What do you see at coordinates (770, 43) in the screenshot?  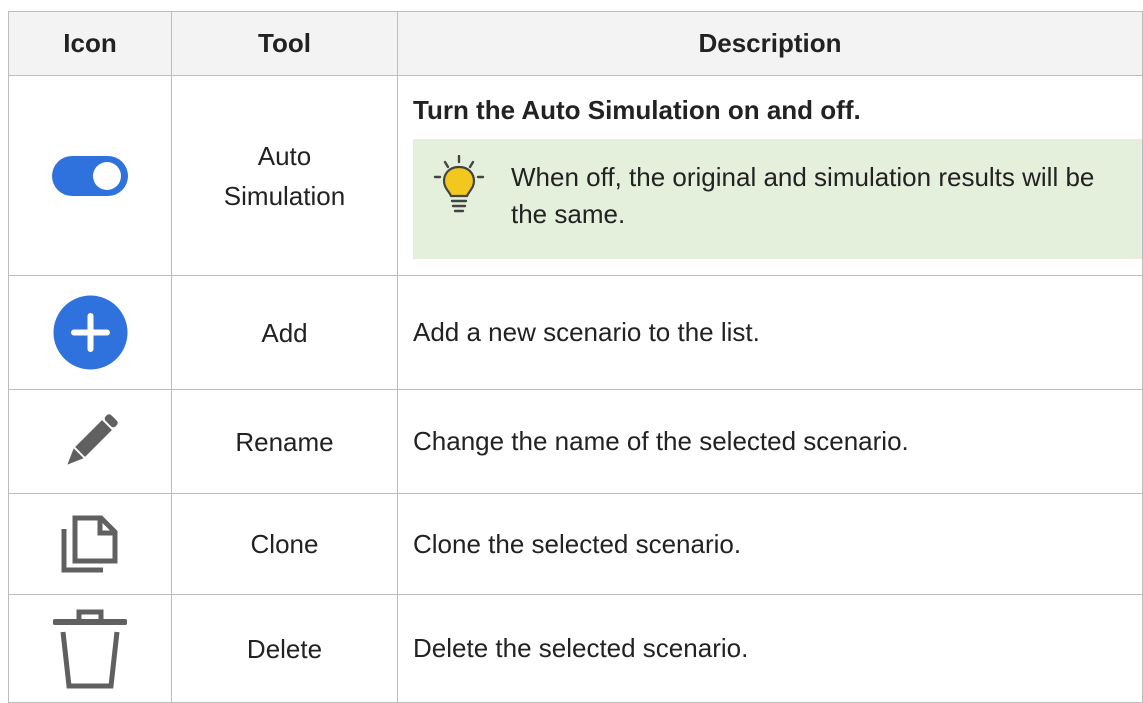 I see `header-description: Description` at bounding box center [770, 43].